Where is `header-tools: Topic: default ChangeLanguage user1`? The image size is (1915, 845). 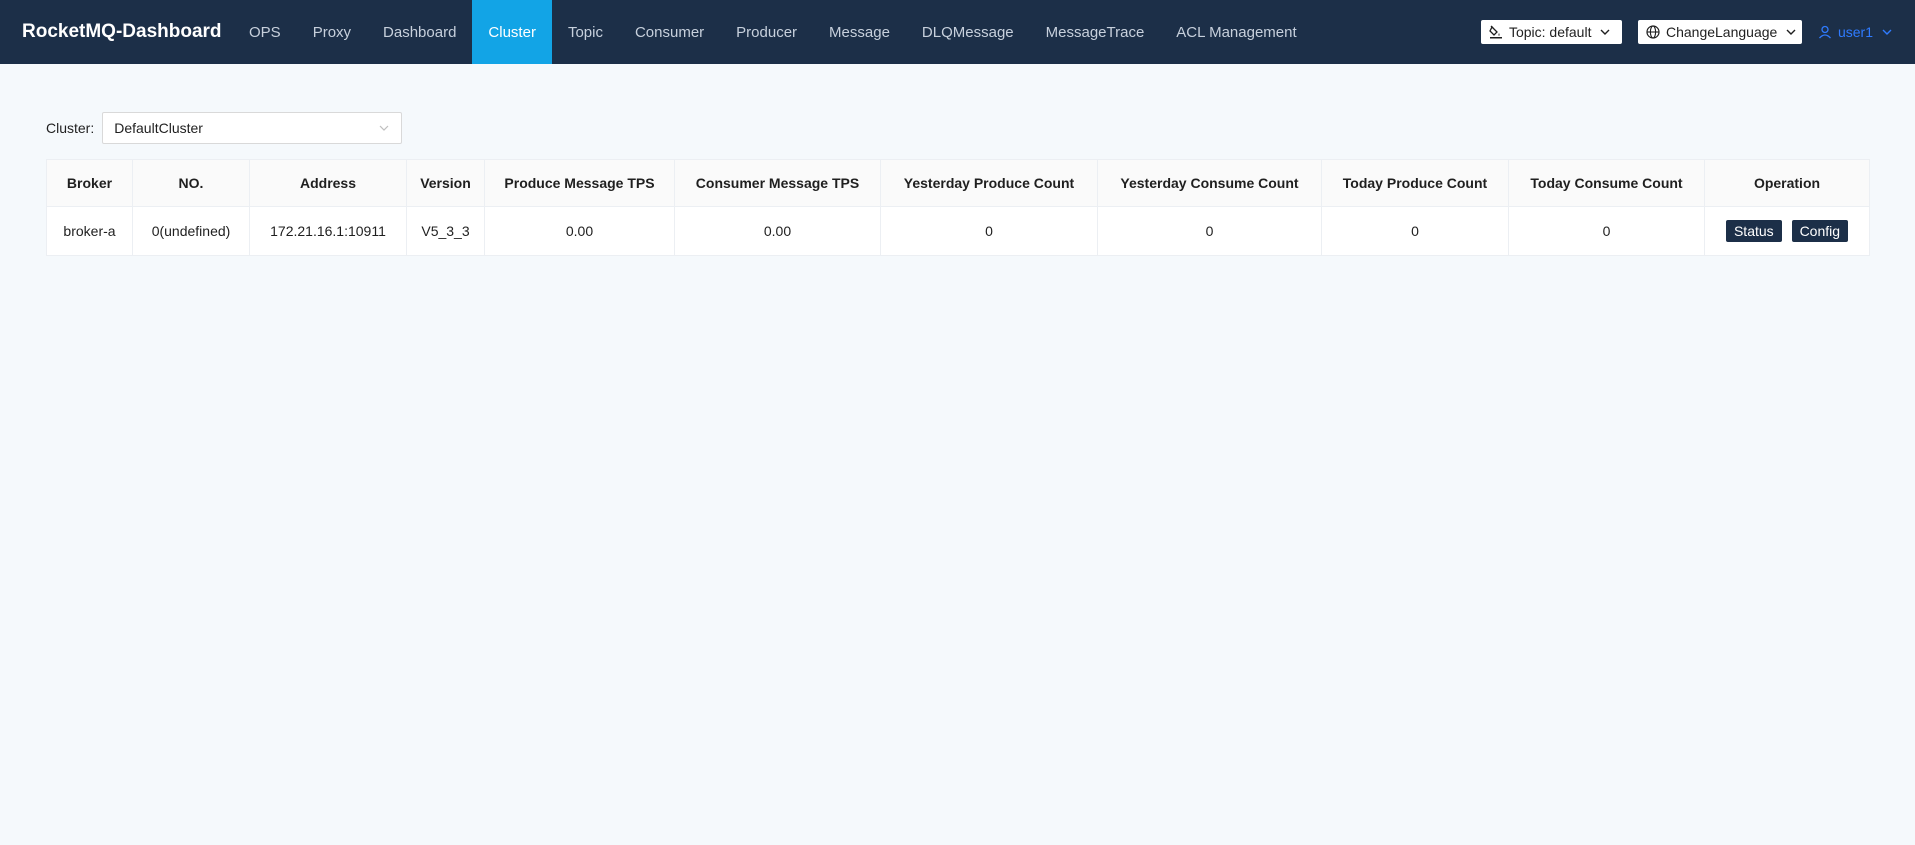
header-tools: Topic: default ChangeLanguage user1 is located at coordinates (1697, 32).